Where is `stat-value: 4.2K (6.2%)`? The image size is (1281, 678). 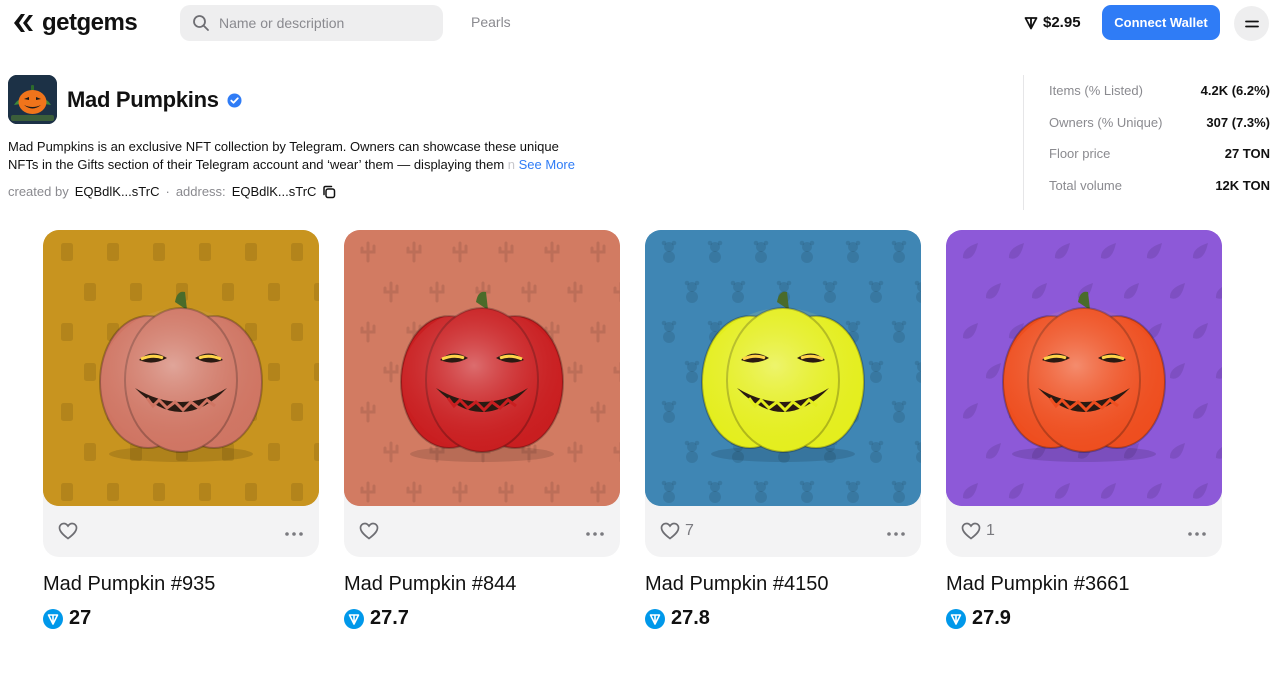 stat-value: 4.2K (6.2%) is located at coordinates (1235, 90).